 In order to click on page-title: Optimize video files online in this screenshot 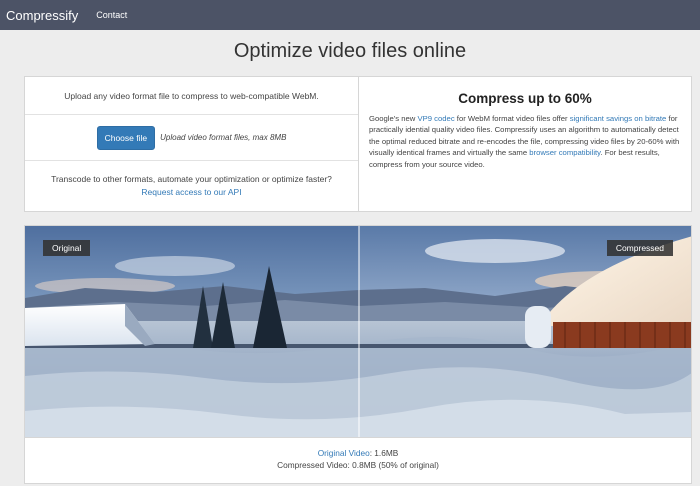, I will do `click(350, 51)`.